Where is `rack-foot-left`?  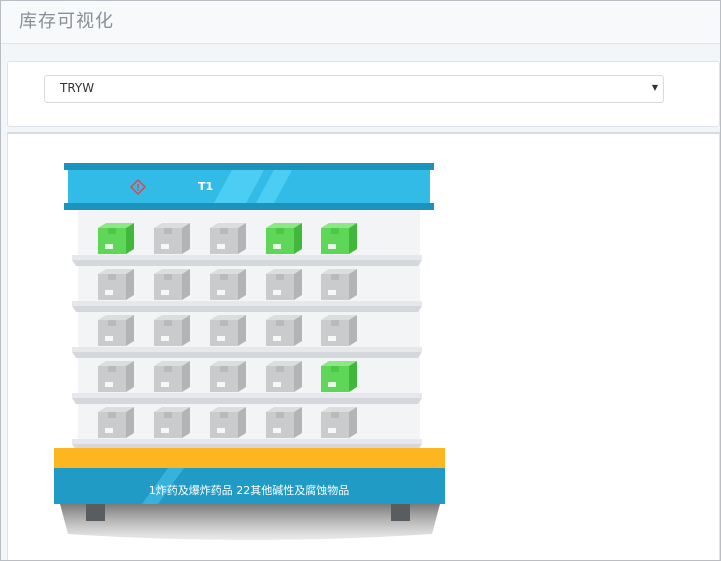 rack-foot-left is located at coordinates (95, 512).